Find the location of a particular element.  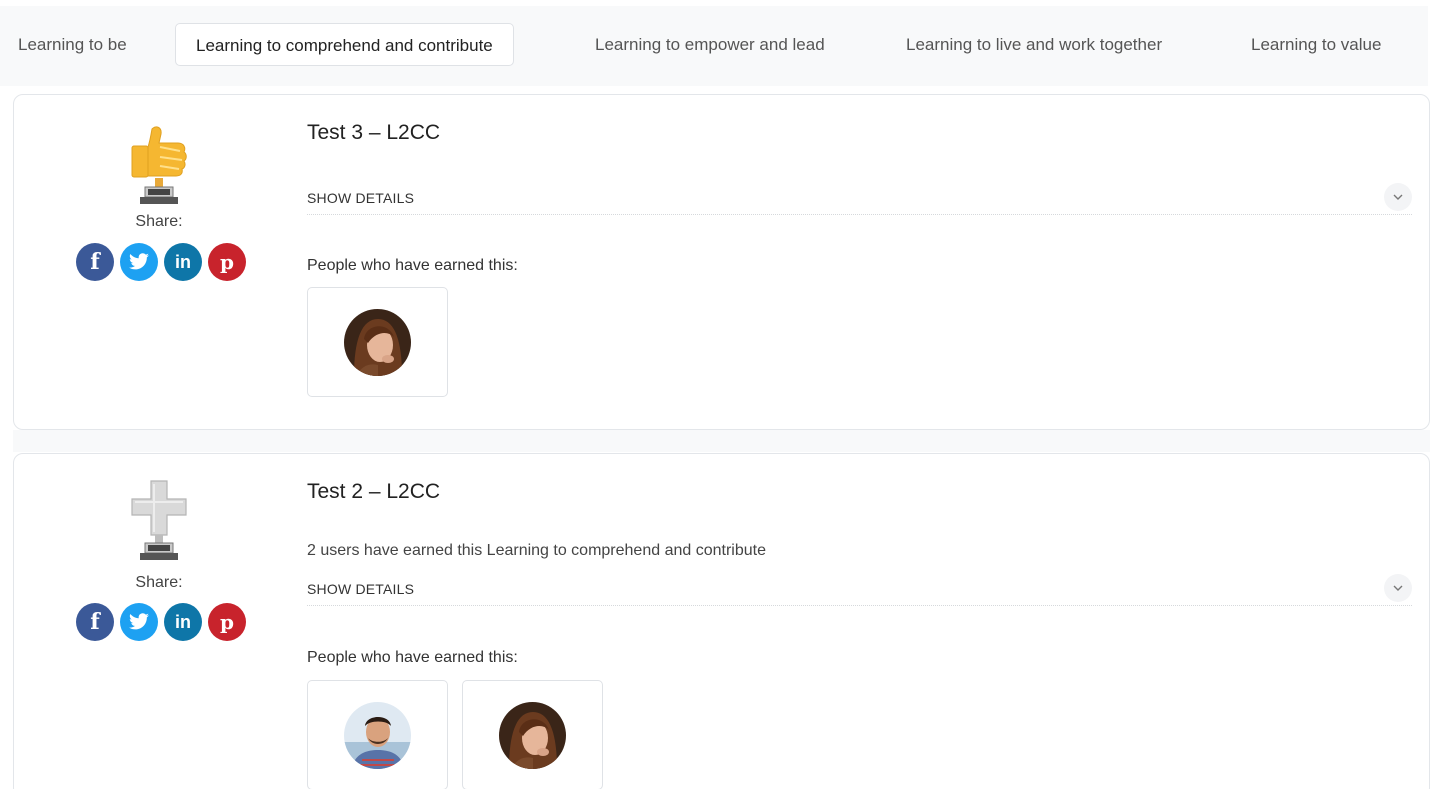

thumbs-up-trophy-icon is located at coordinates (159, 165).